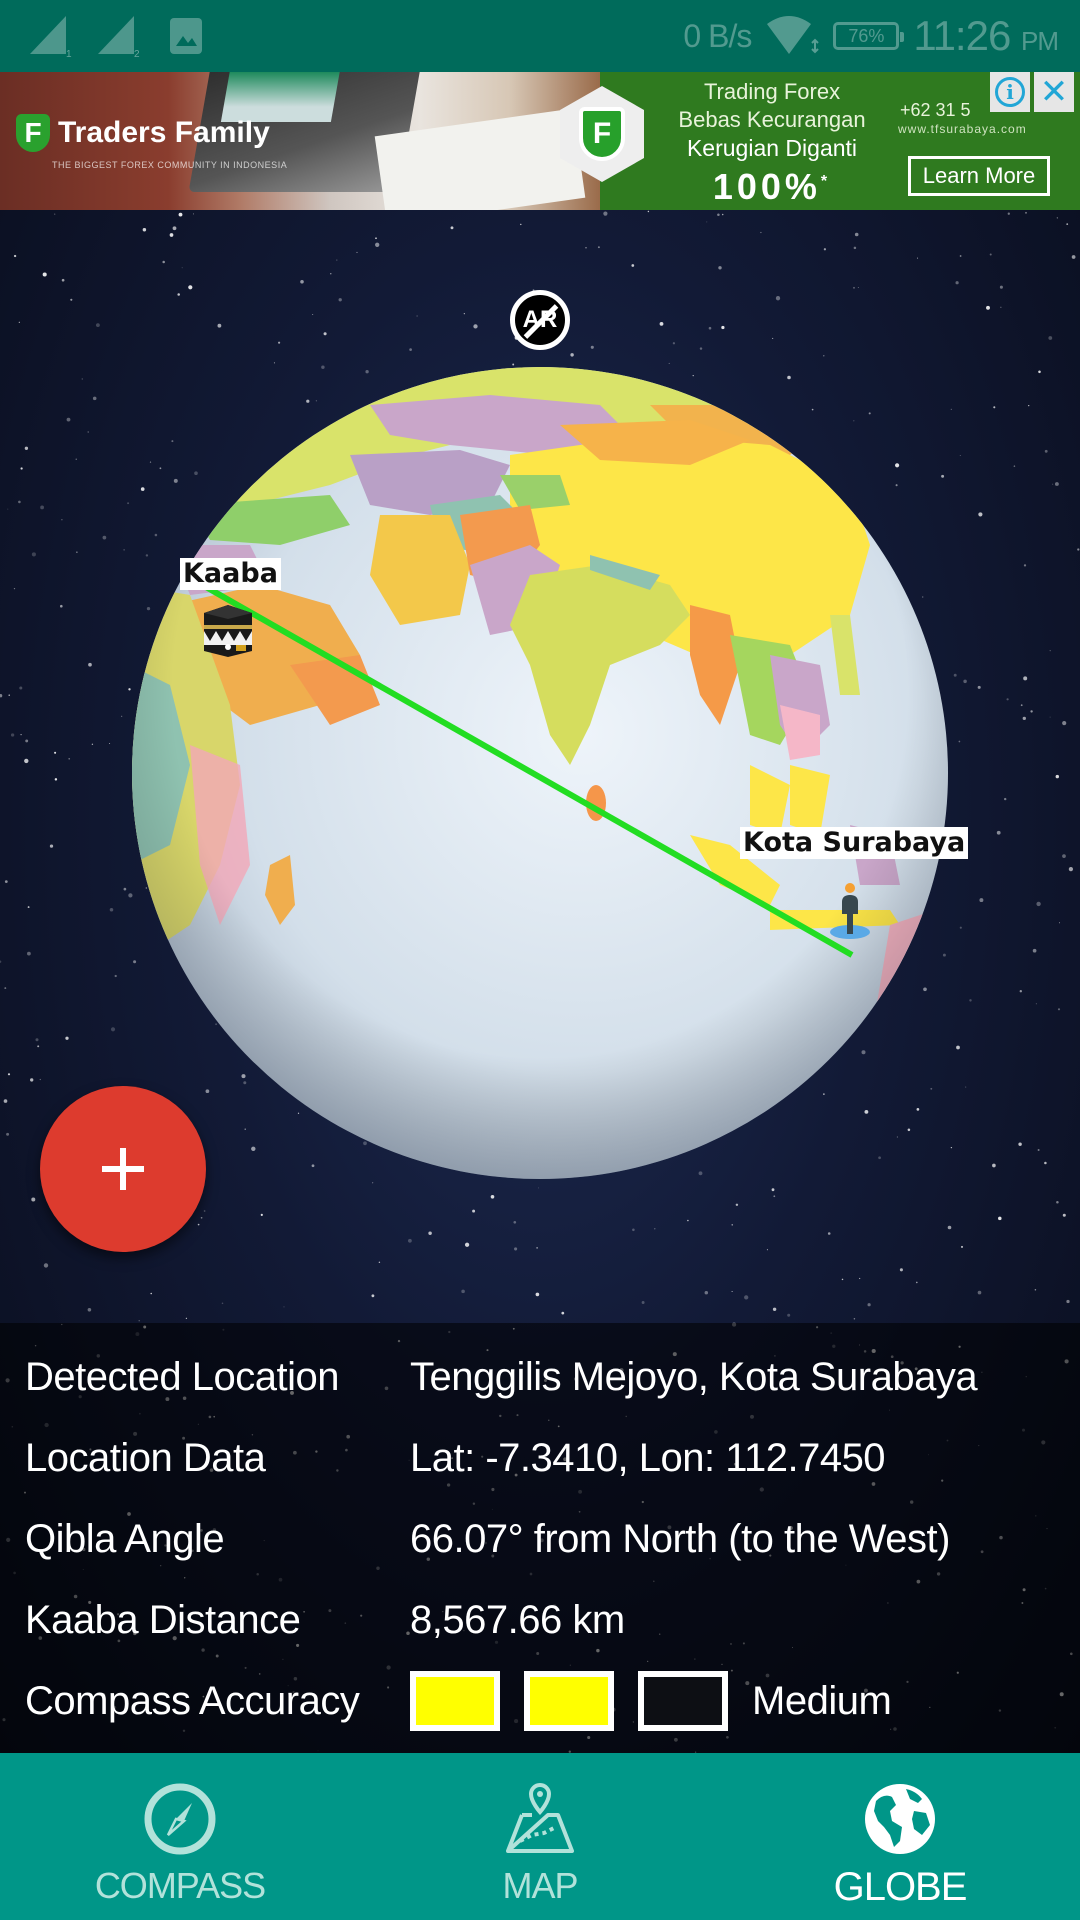  I want to click on bottom-navigation: COMPASS MAP GLOBE, so click(540, 1836).